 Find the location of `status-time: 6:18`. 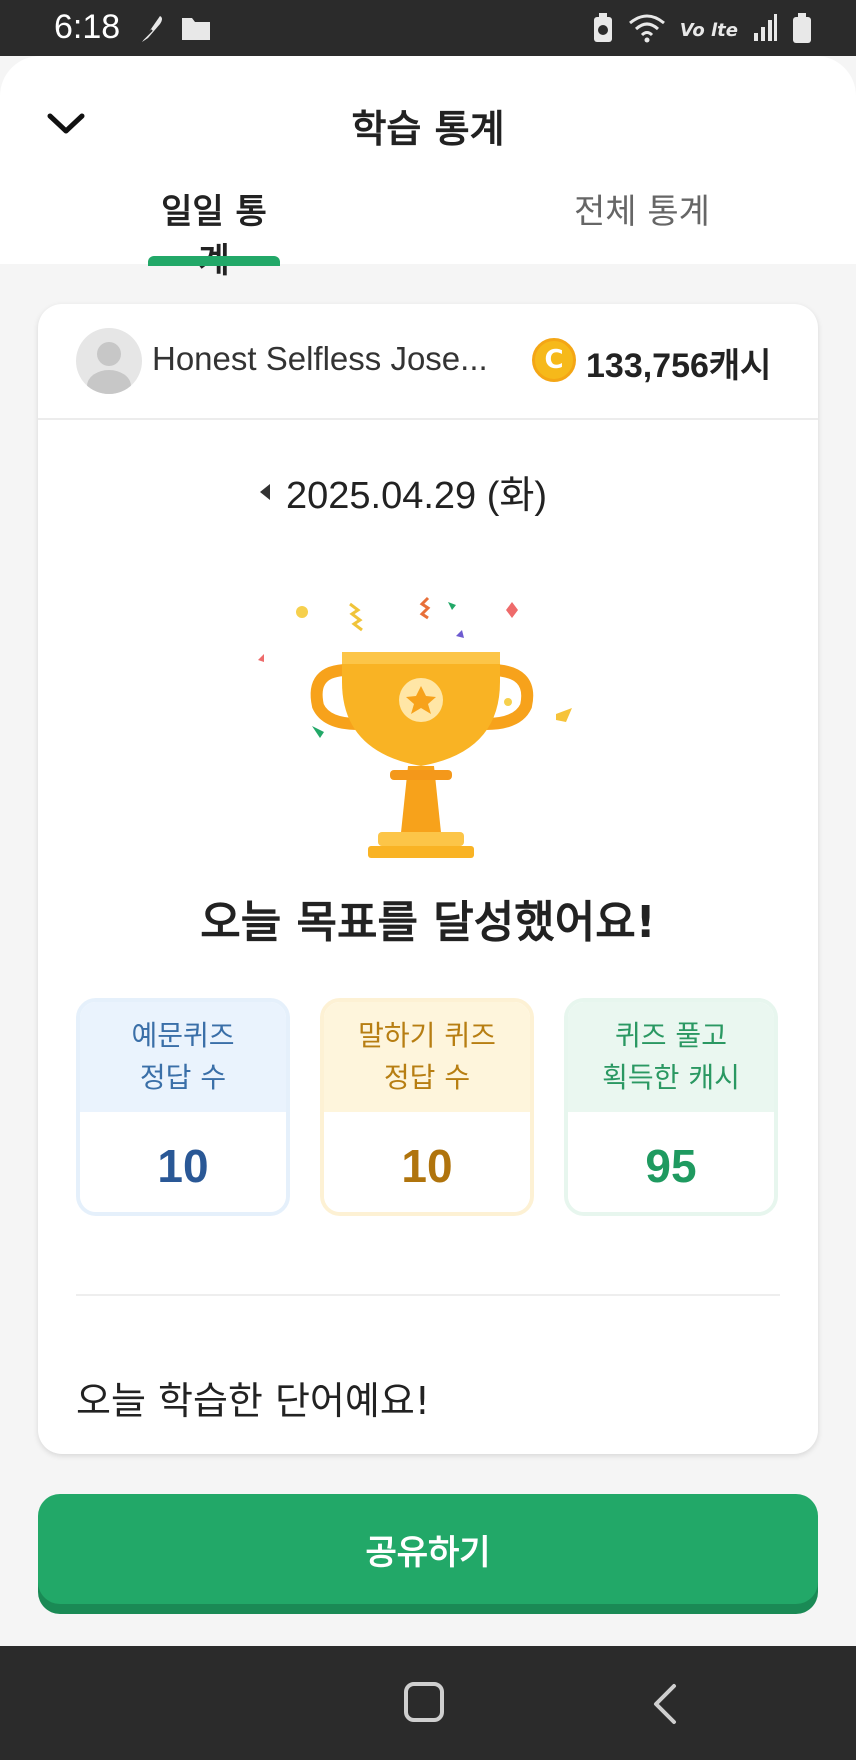

status-time: 6:18 is located at coordinates (87, 27).